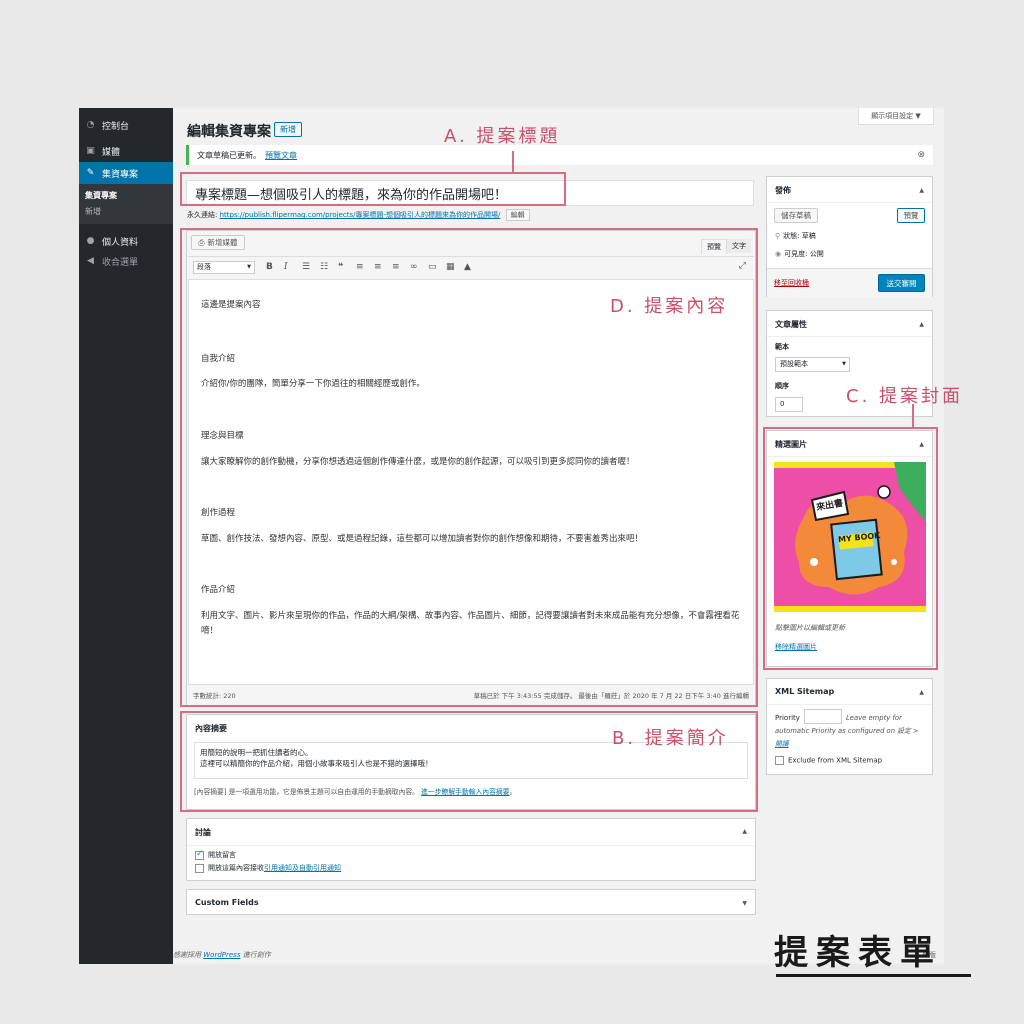 The image size is (1024, 1024). I want to click on expand-arrow-icon: ▼, so click(744, 903).